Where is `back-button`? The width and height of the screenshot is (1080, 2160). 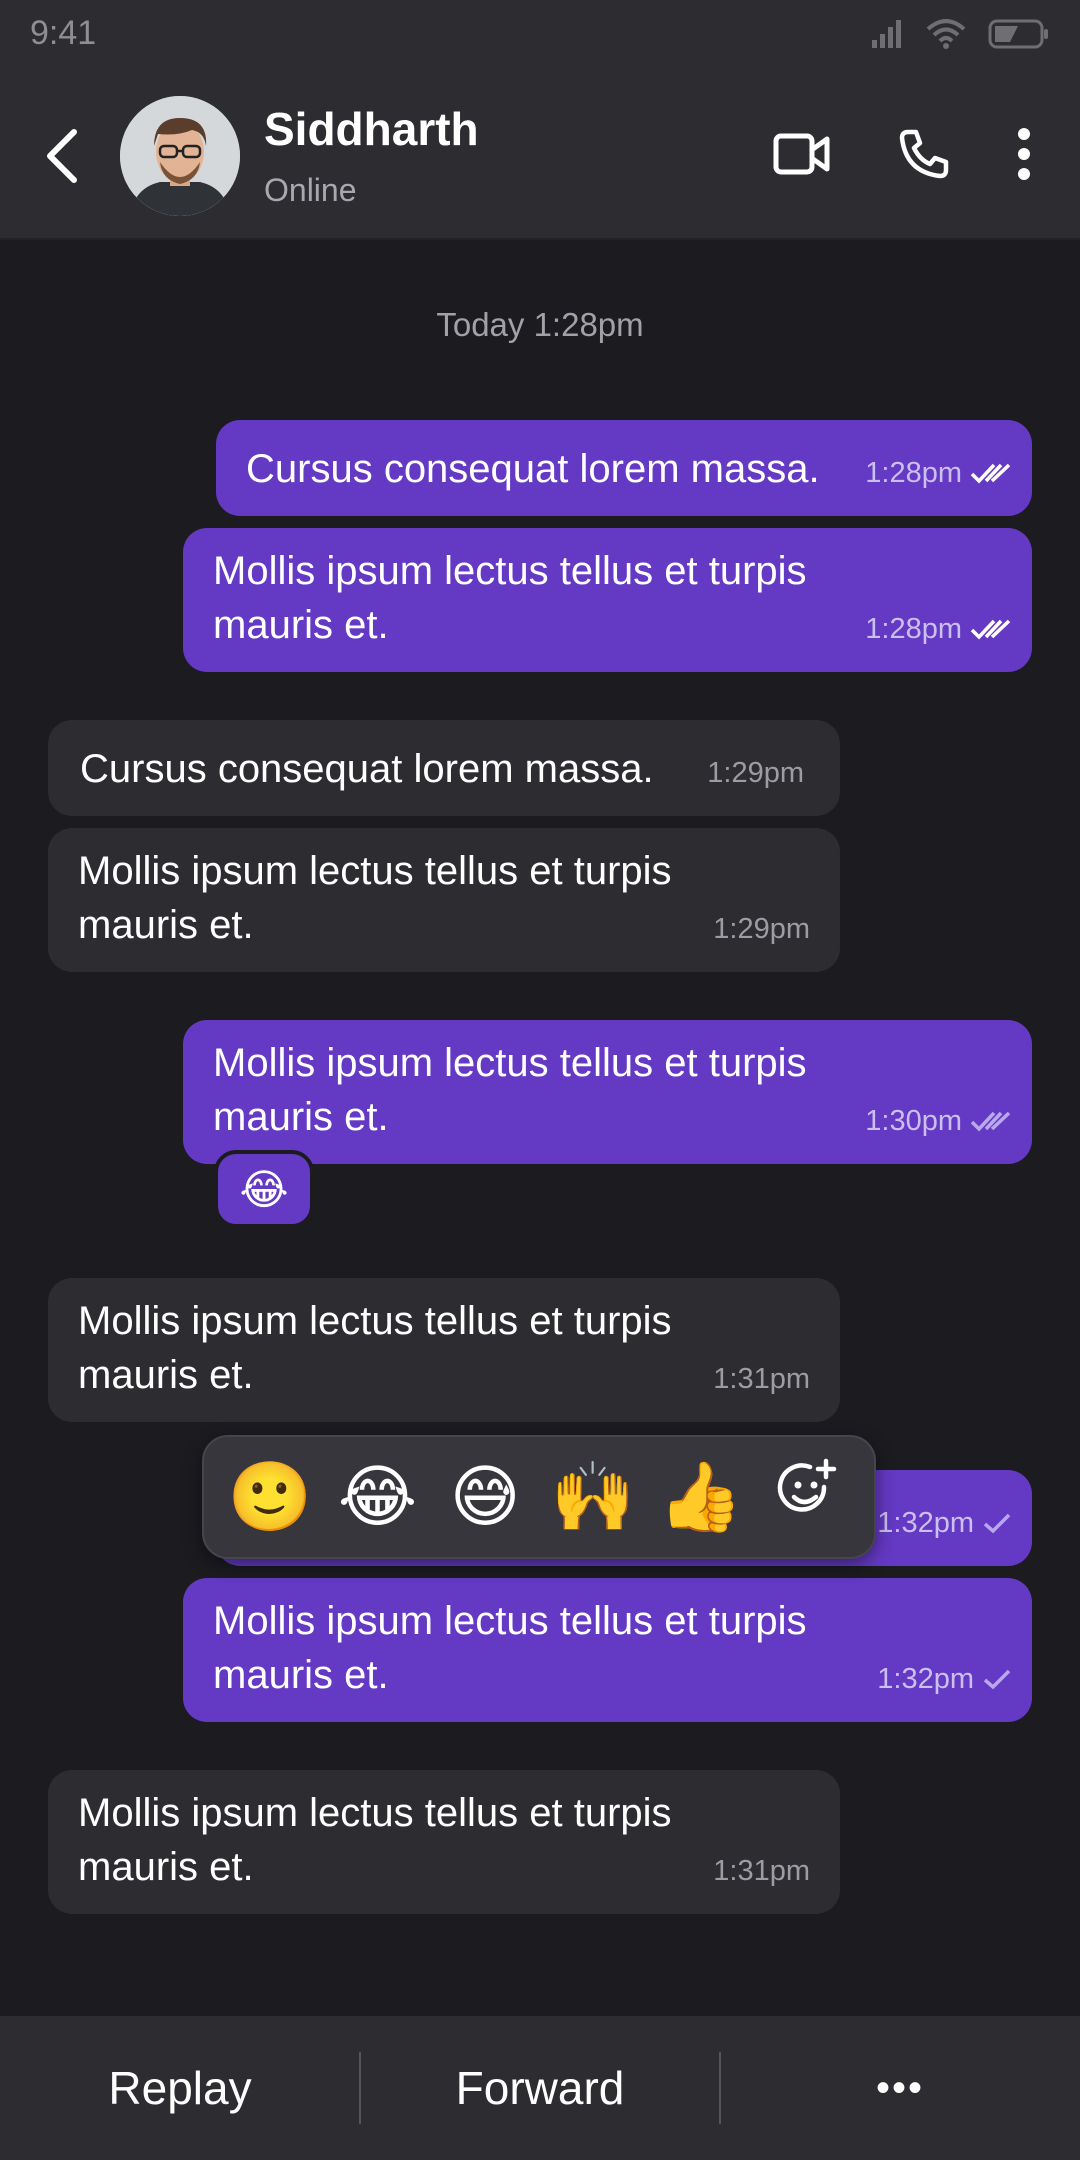
back-button is located at coordinates (62, 156).